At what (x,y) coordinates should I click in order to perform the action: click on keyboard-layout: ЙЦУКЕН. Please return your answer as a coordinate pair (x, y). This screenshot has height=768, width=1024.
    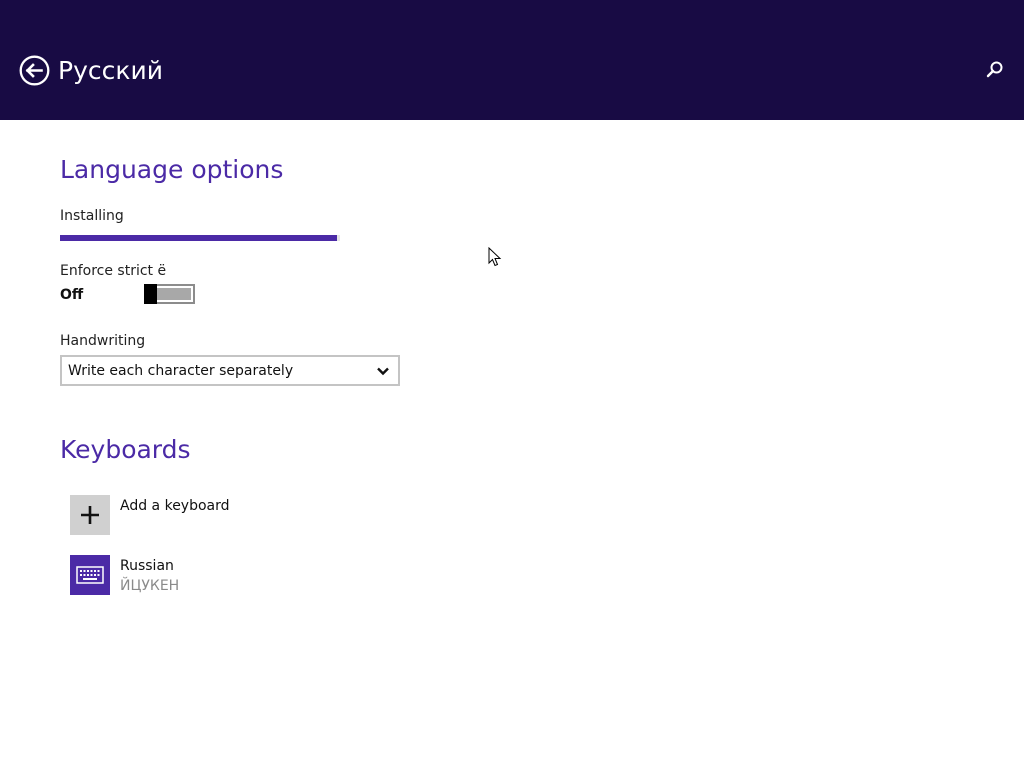
    Looking at the image, I should click on (150, 586).